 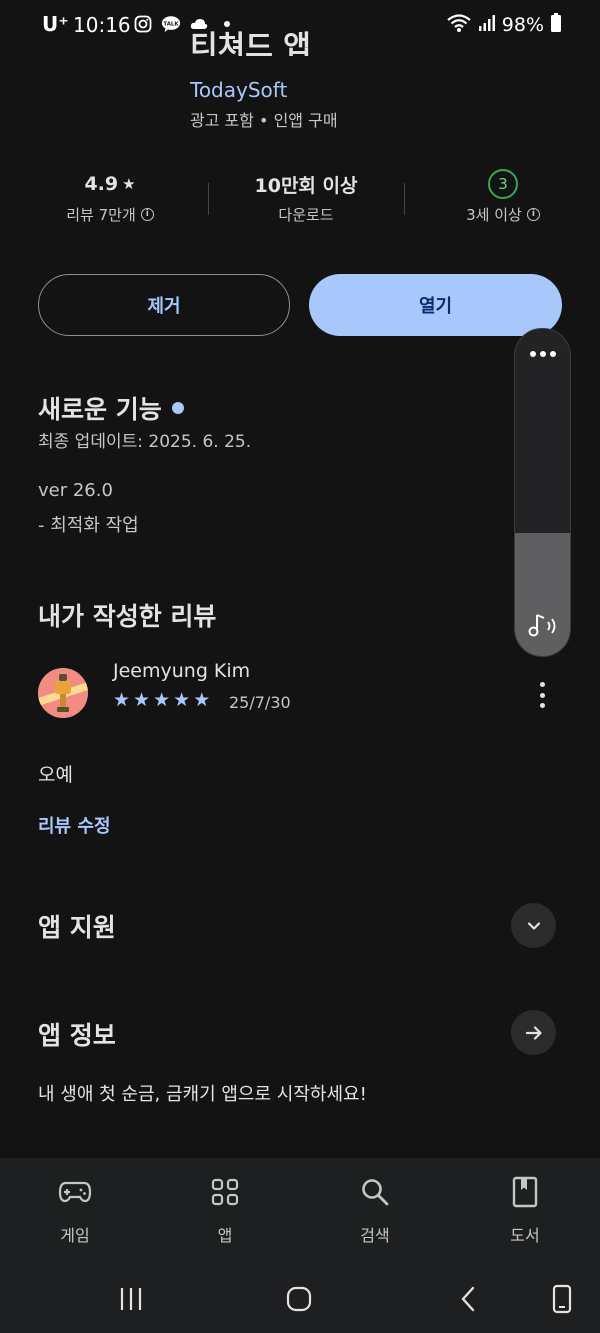 I want to click on nav-games: 게임, so click(x=75, y=1210).